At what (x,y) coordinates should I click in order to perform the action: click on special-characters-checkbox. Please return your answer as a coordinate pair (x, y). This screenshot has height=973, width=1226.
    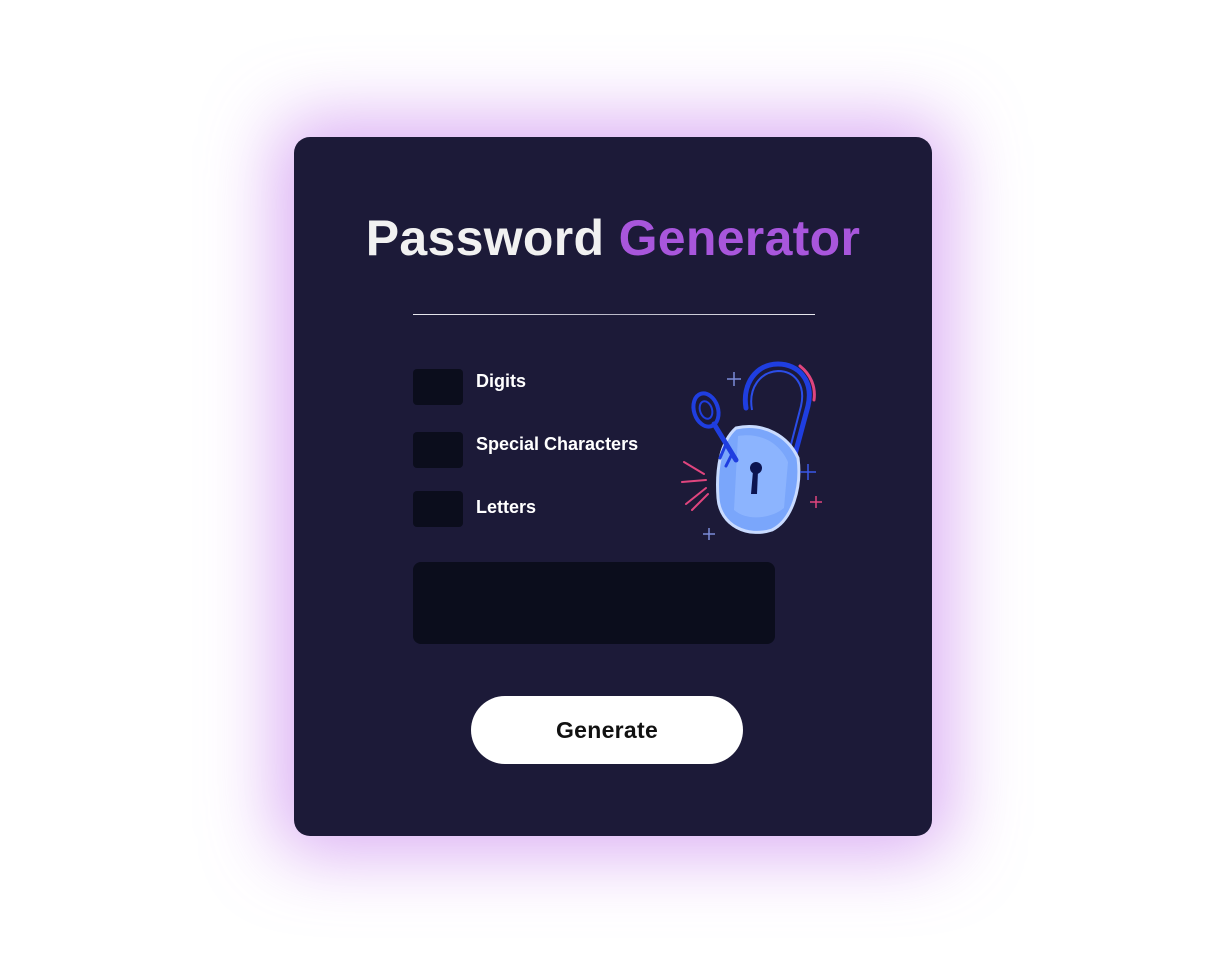
    Looking at the image, I should click on (438, 450).